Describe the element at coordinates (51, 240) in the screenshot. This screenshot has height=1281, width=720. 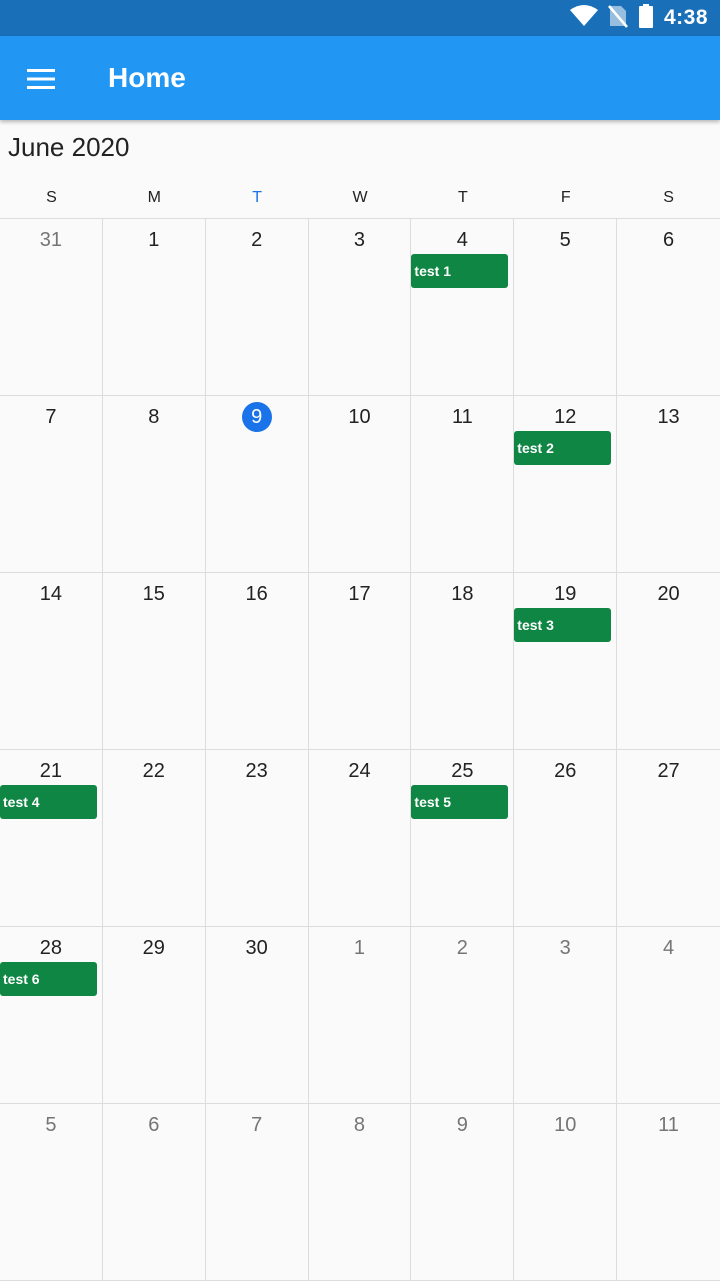
I see `day-number: 31` at that location.